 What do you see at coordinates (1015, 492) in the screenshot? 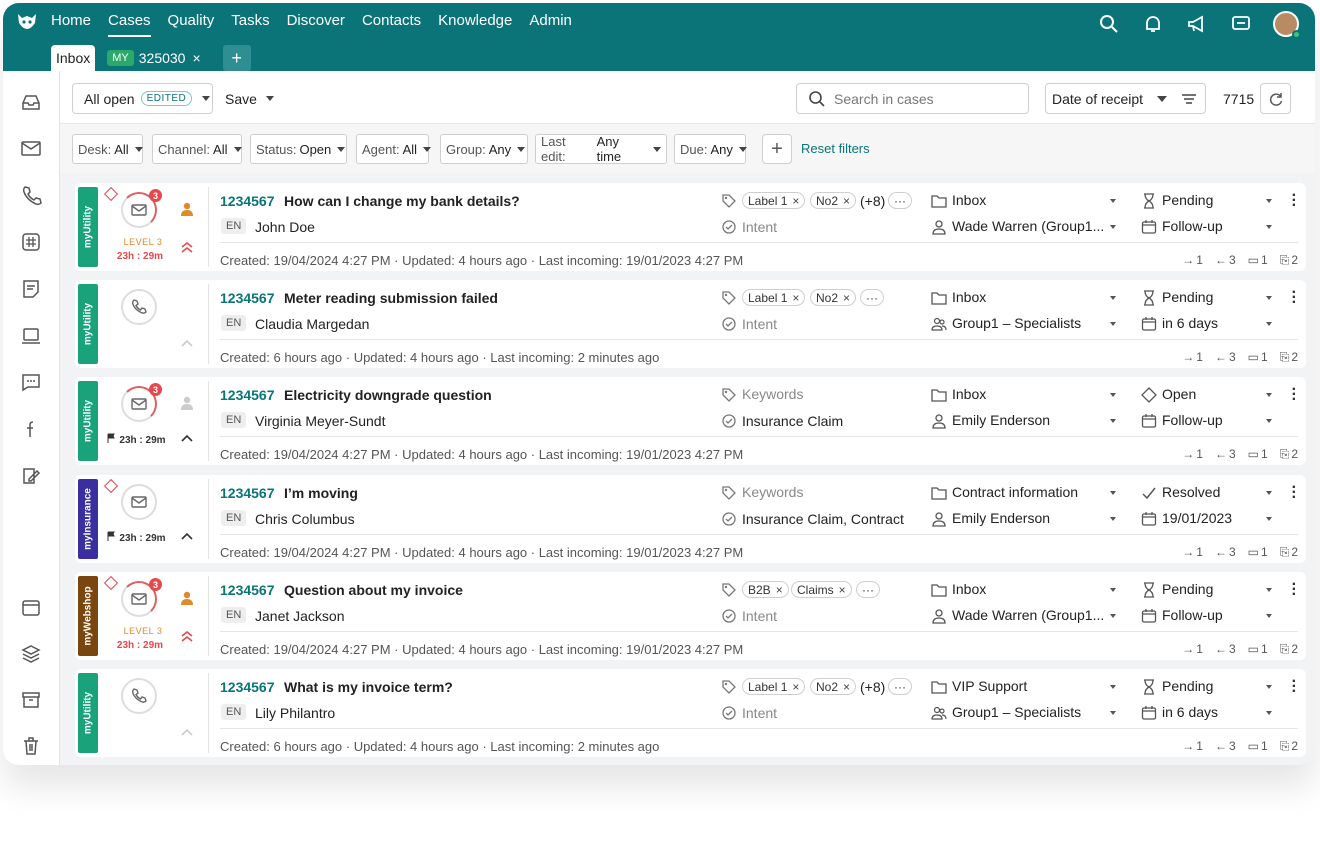
I see `folder-value: Contract information` at bounding box center [1015, 492].